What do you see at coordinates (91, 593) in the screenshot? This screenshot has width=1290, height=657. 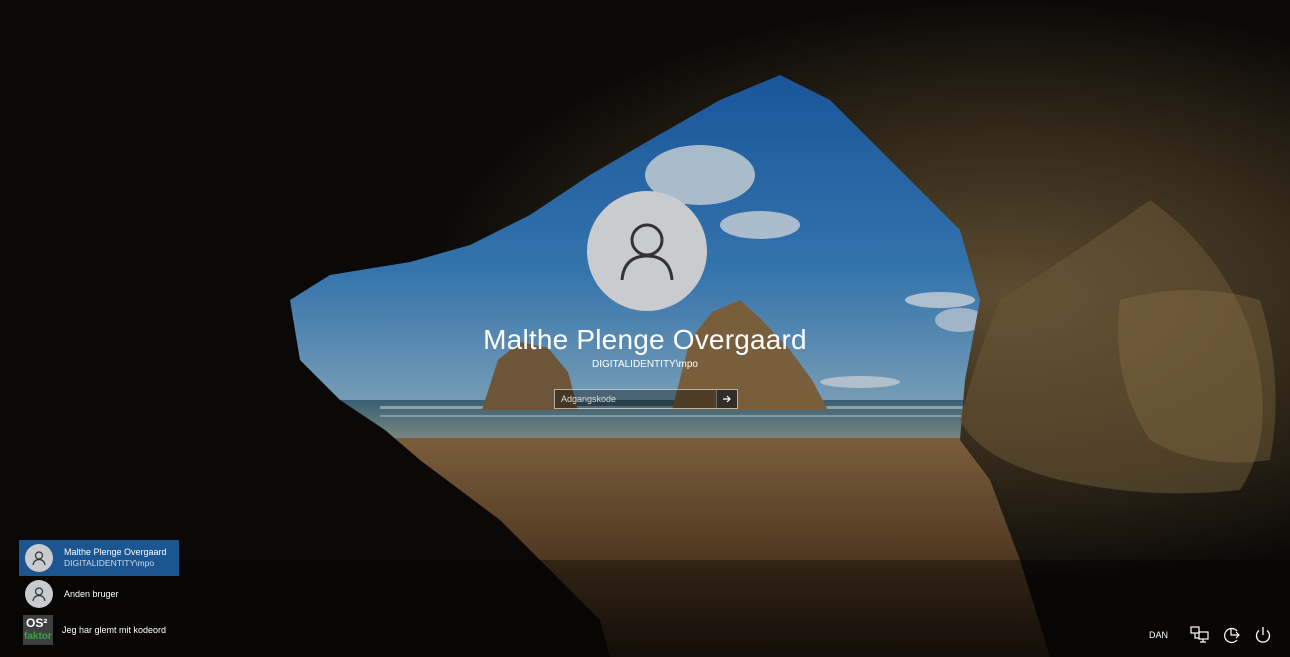 I see `account-name: Anden bruger` at bounding box center [91, 593].